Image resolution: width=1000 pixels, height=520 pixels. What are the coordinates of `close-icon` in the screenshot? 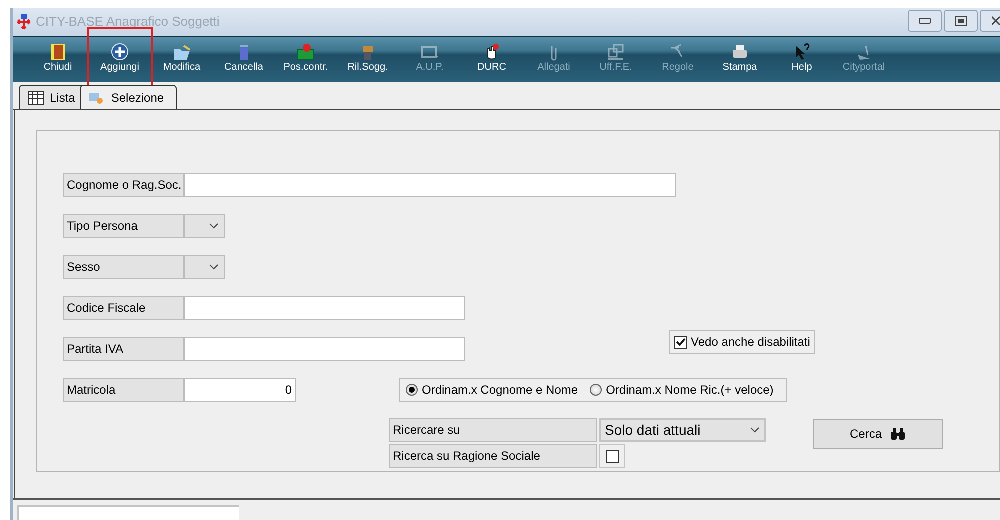 It's located at (996, 21).